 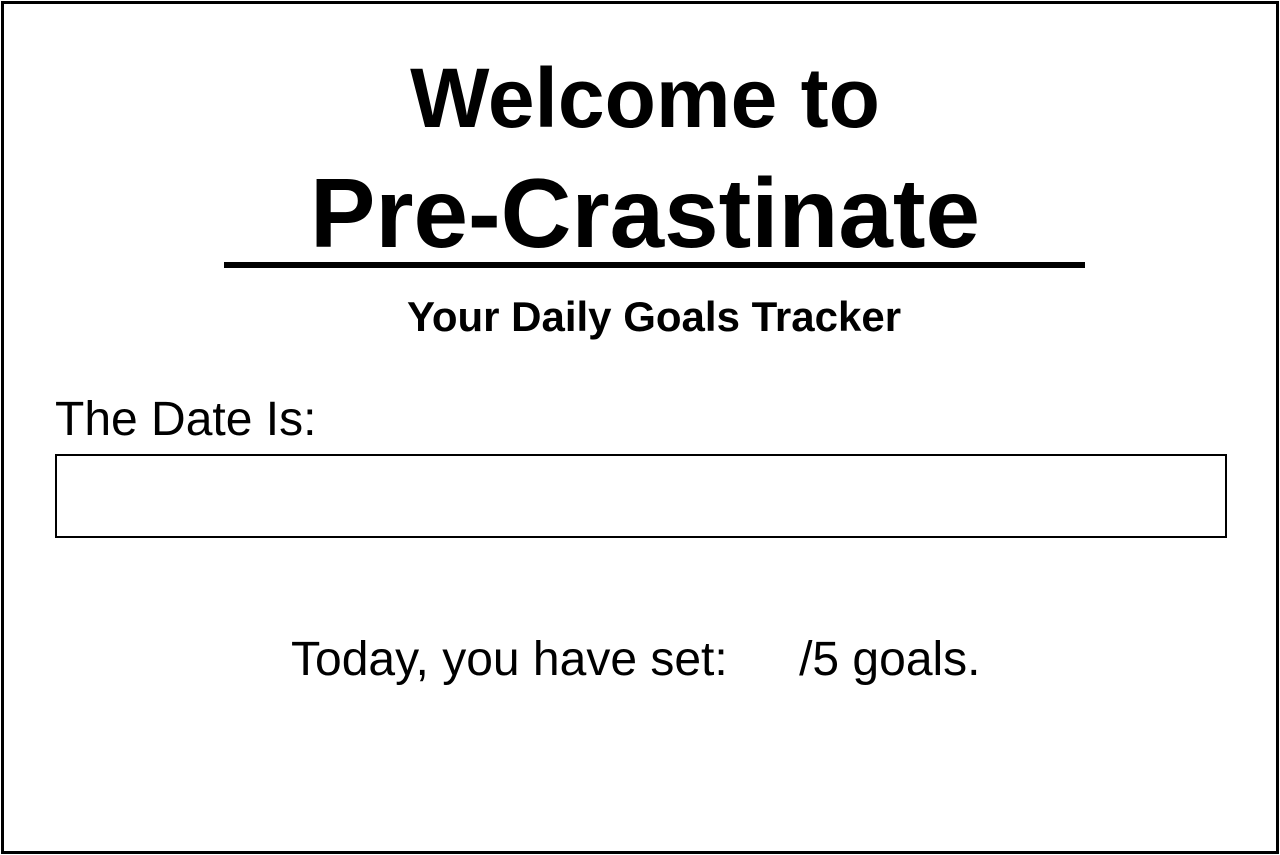 What do you see at coordinates (641, 496) in the screenshot?
I see `date-input` at bounding box center [641, 496].